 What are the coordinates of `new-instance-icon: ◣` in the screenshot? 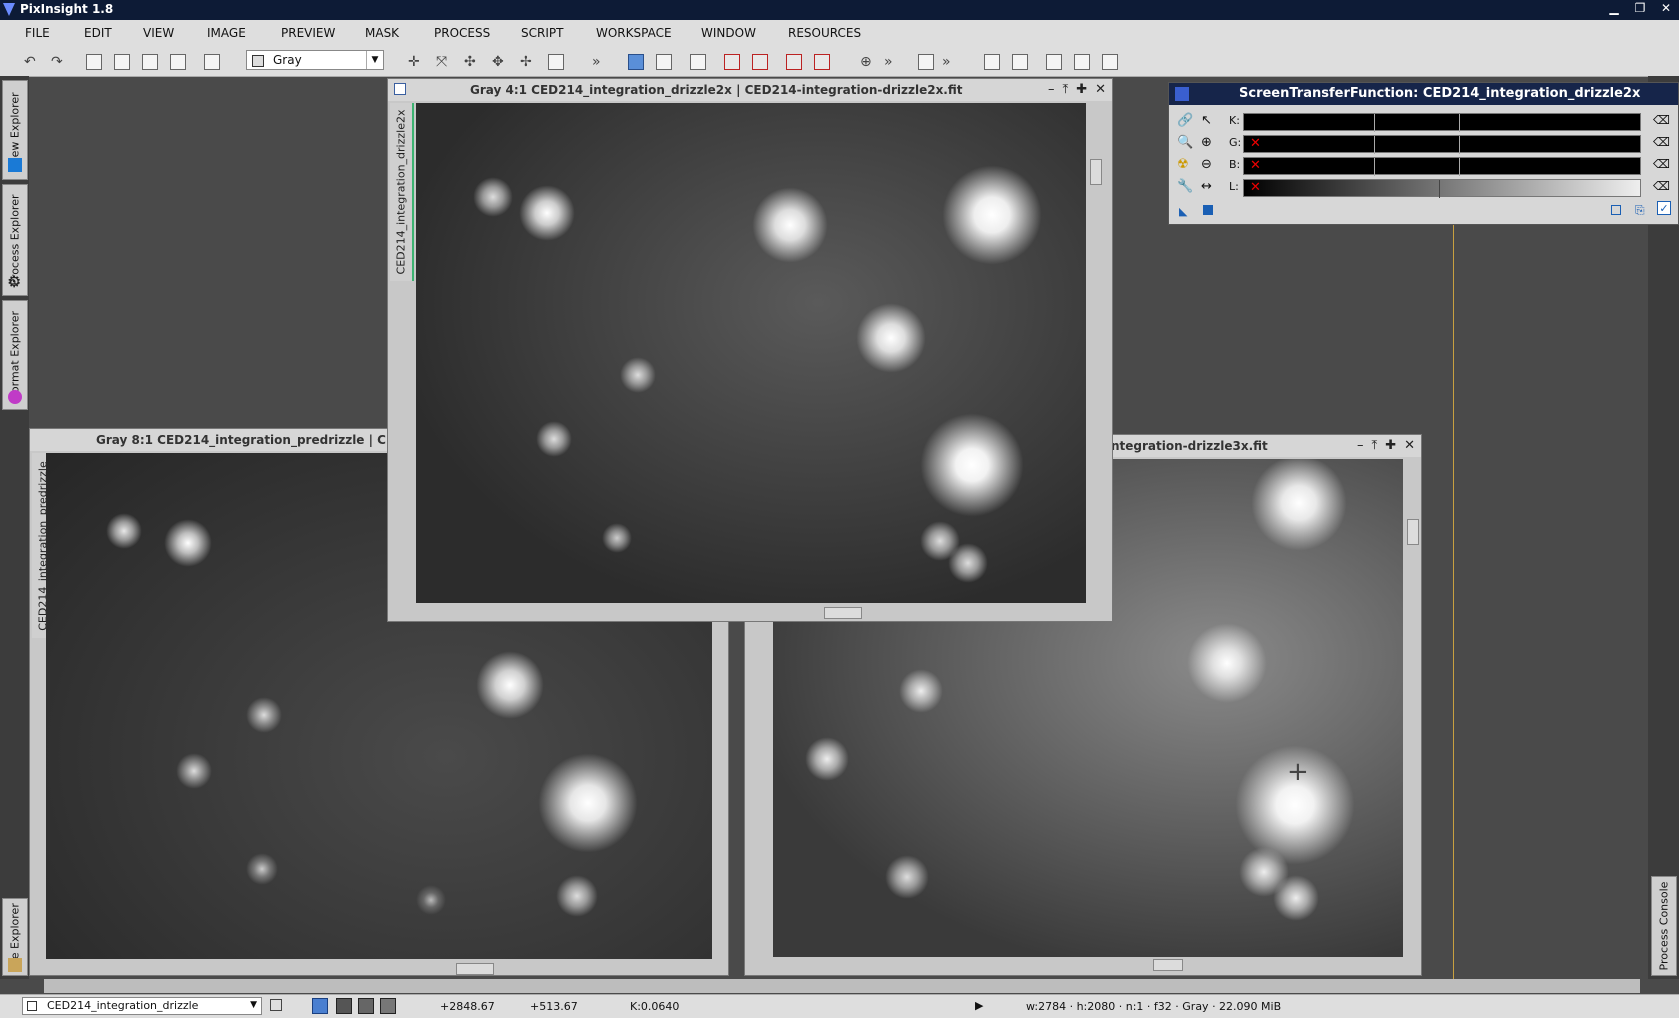 It's located at (1183, 211).